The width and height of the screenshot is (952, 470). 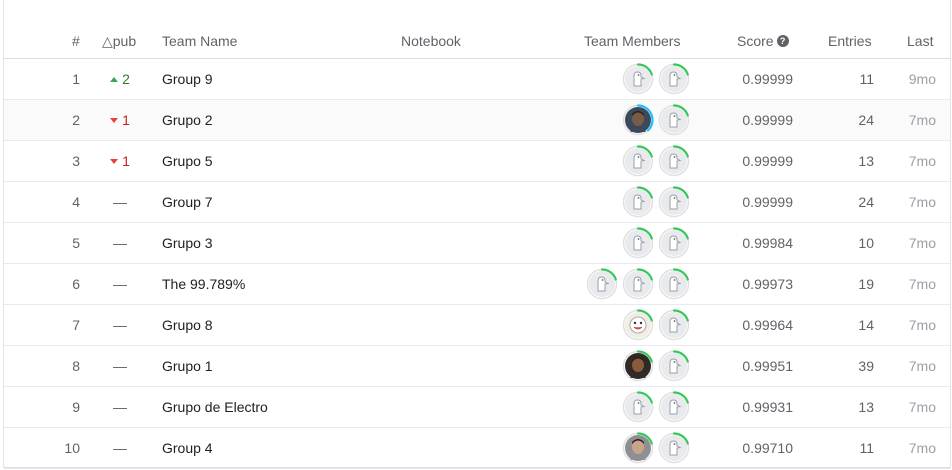 What do you see at coordinates (76, 79) in the screenshot?
I see `rank-cell: 1` at bounding box center [76, 79].